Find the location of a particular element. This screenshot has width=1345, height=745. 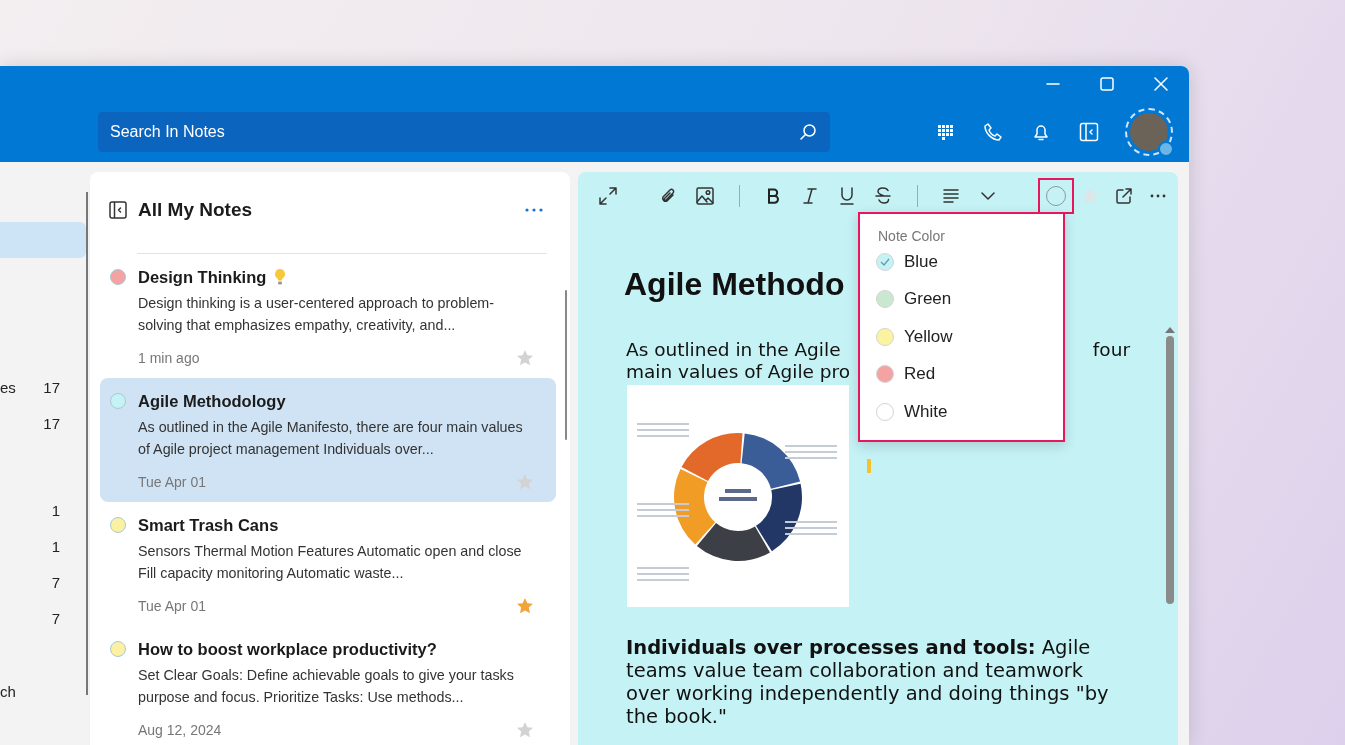

sidebar-item-label: es is located at coordinates (8, 387).